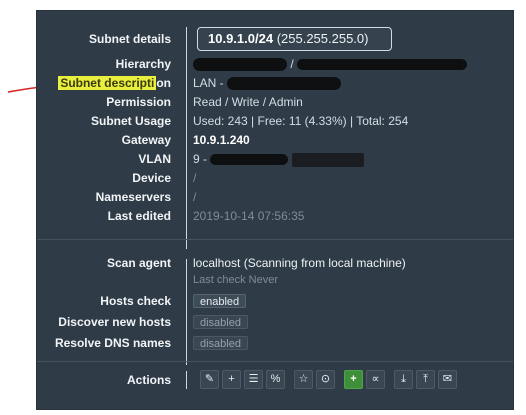 The image size is (526, 415). I want to click on mail-button: ✉, so click(447, 379).